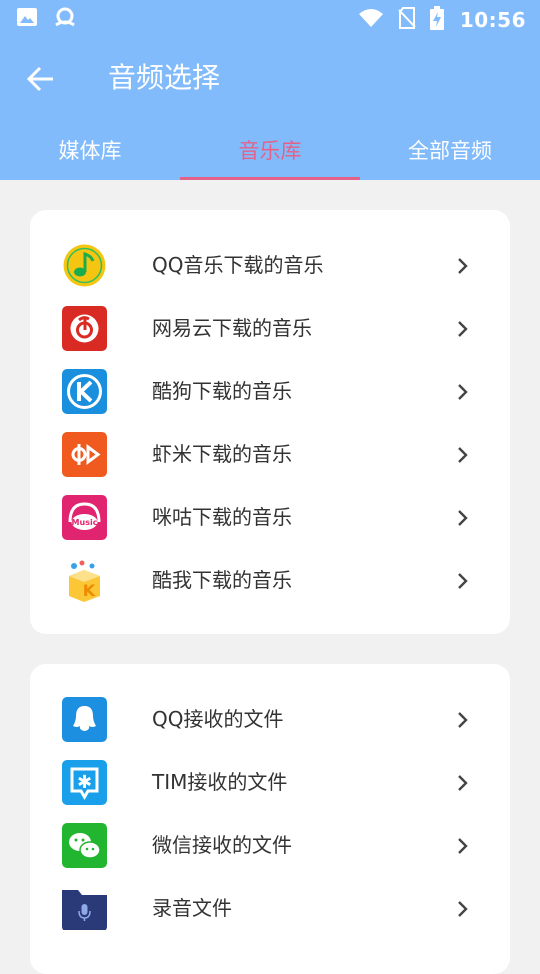  What do you see at coordinates (84, 580) in the screenshot?
I see `kuwo-icon: K` at bounding box center [84, 580].